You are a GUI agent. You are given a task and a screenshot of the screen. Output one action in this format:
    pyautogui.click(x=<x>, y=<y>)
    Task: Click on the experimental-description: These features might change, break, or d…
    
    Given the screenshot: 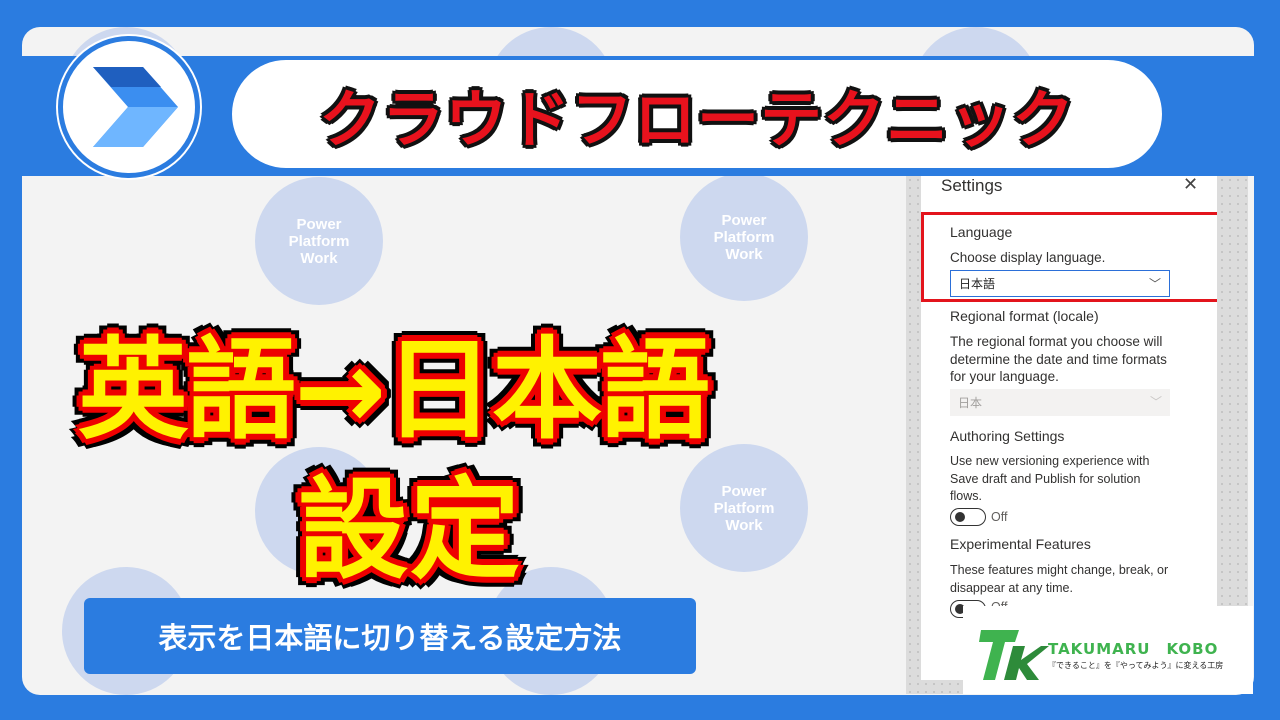 What is the action you would take?
    pyautogui.click(x=1059, y=579)
    